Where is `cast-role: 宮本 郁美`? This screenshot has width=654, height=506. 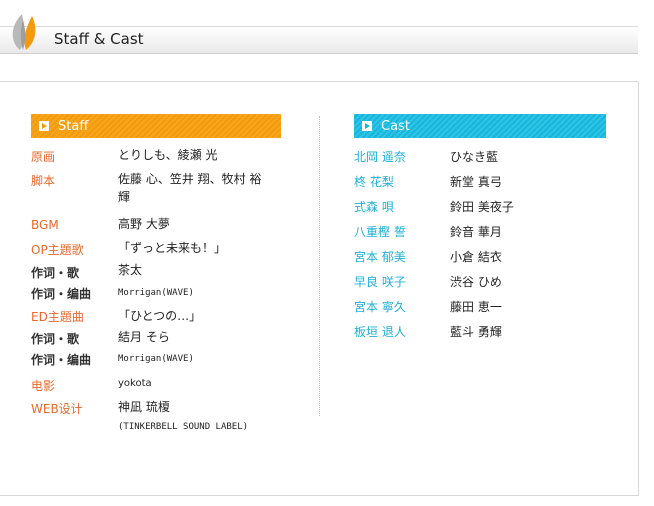 cast-role: 宮本 郁美 is located at coordinates (380, 257).